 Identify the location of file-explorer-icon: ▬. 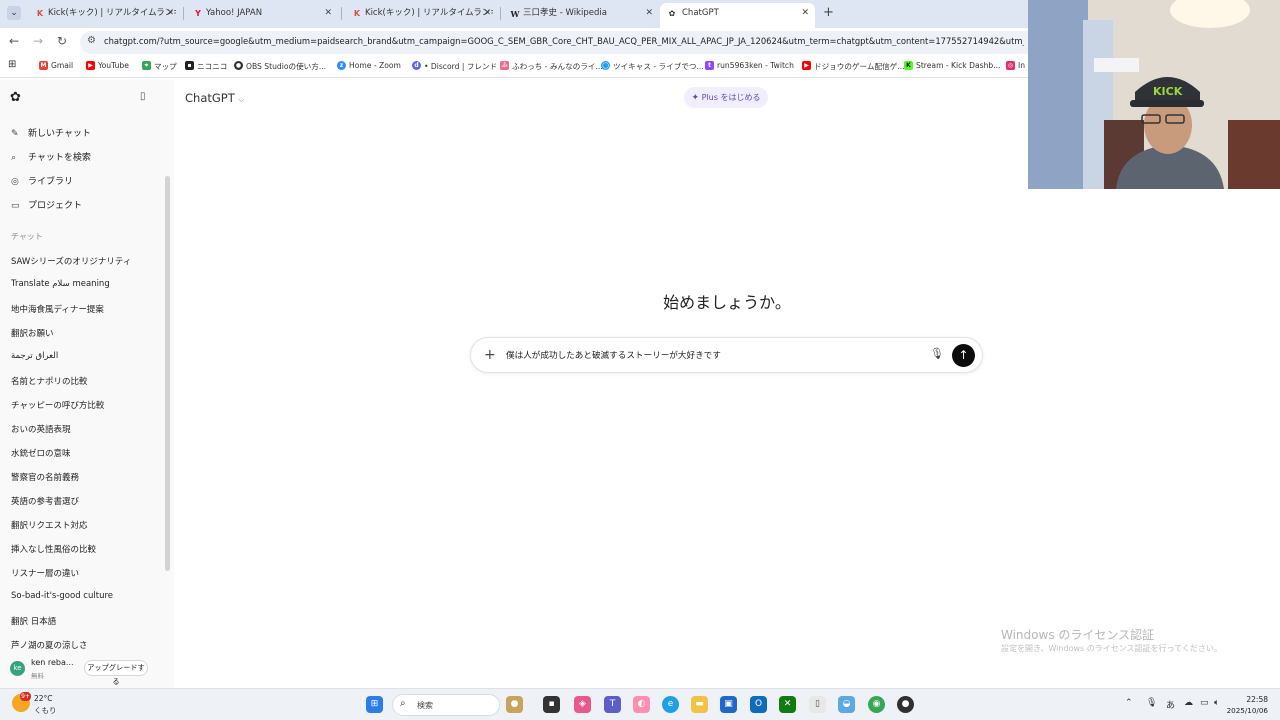
(699, 704).